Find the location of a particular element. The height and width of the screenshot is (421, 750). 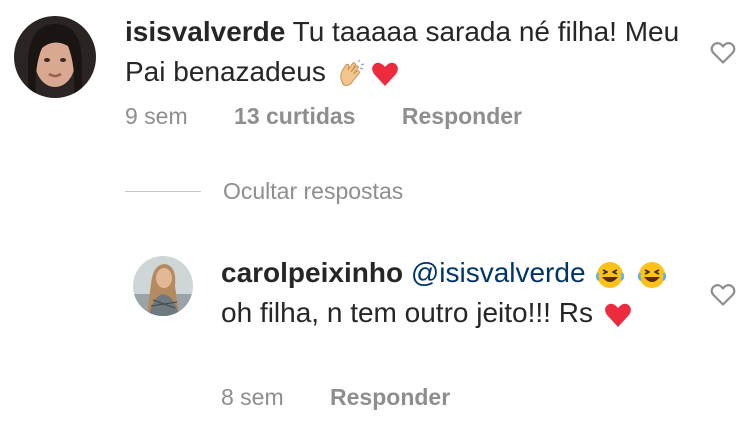

reply-mention: @isisvalverde is located at coordinates (498, 272).